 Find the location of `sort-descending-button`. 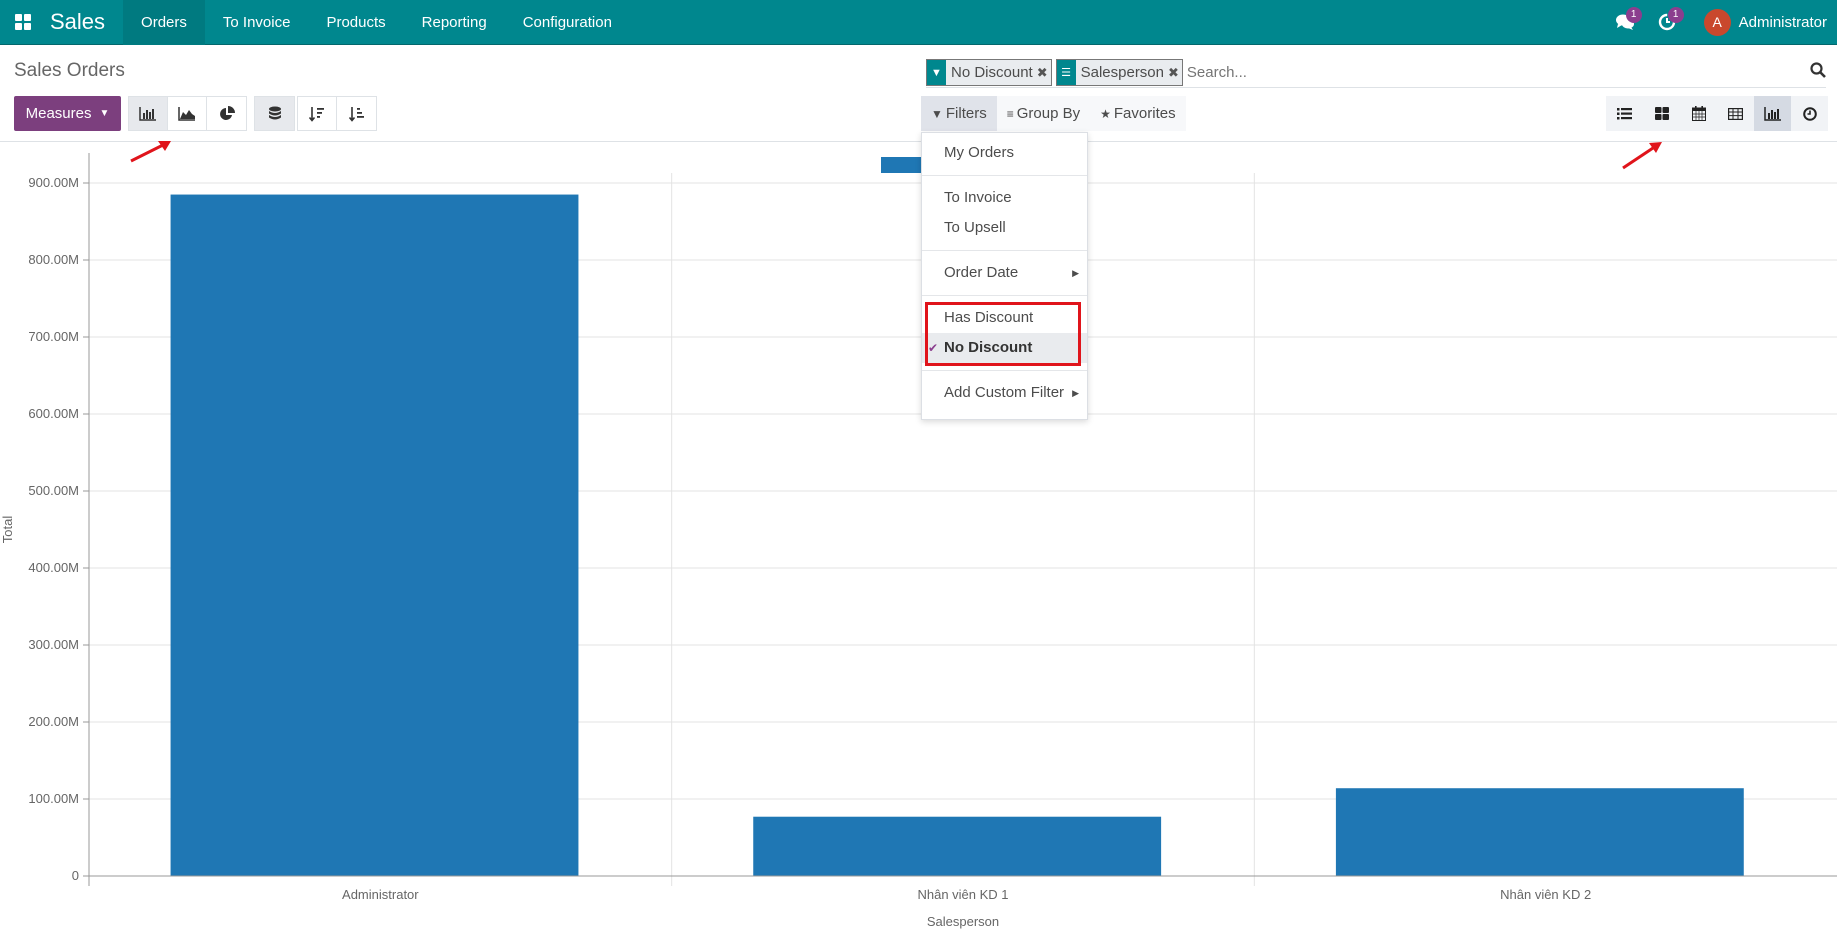

sort-descending-button is located at coordinates (317, 113).